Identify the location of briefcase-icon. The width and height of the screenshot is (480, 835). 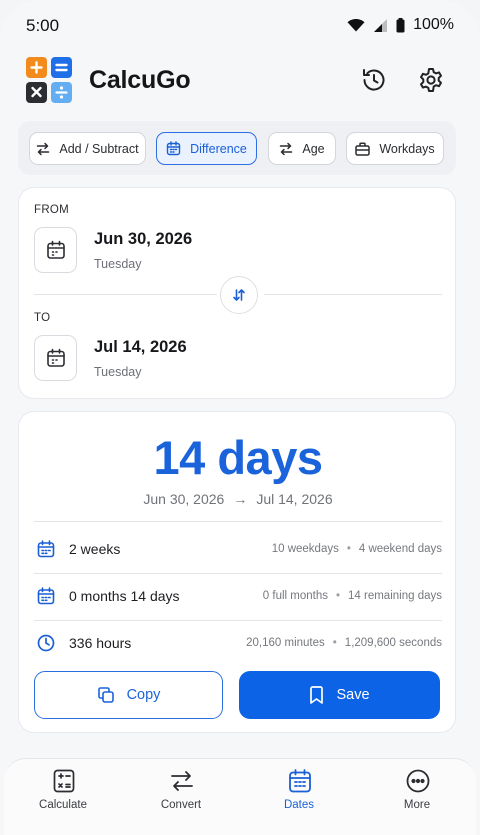
(363, 149).